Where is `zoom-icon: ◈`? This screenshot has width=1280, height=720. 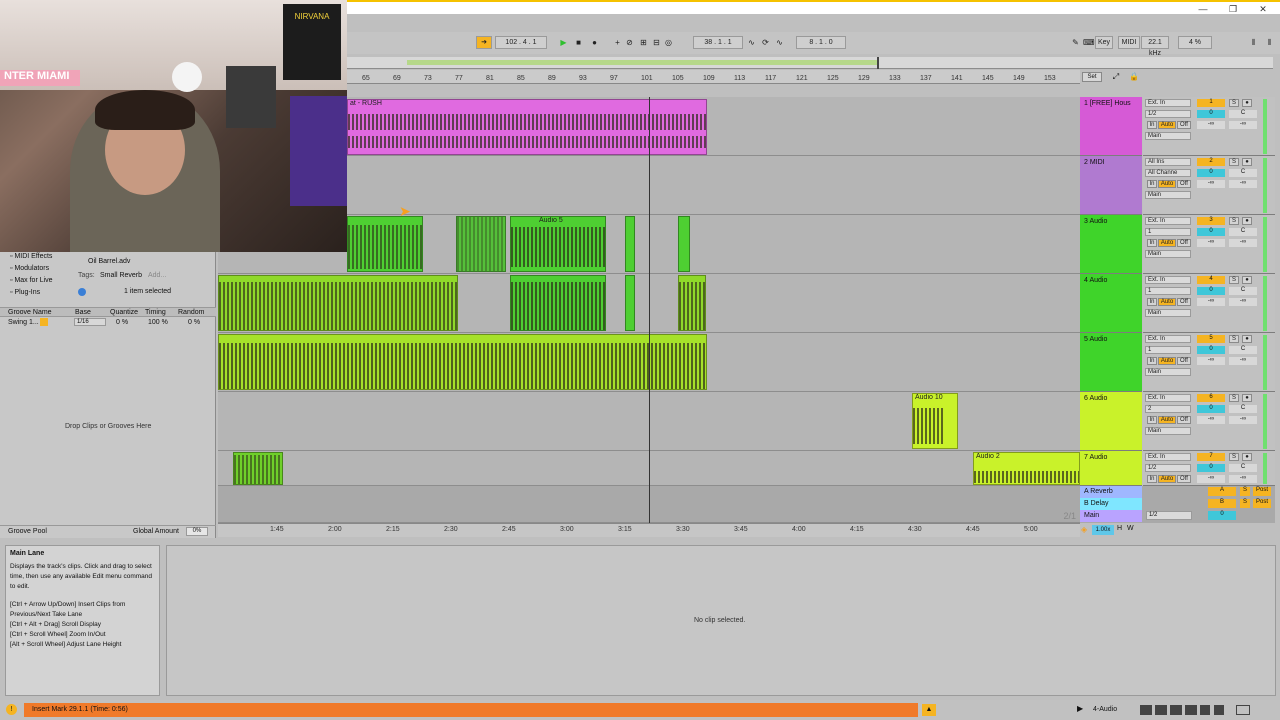 zoom-icon: ◈ is located at coordinates (1084, 529).